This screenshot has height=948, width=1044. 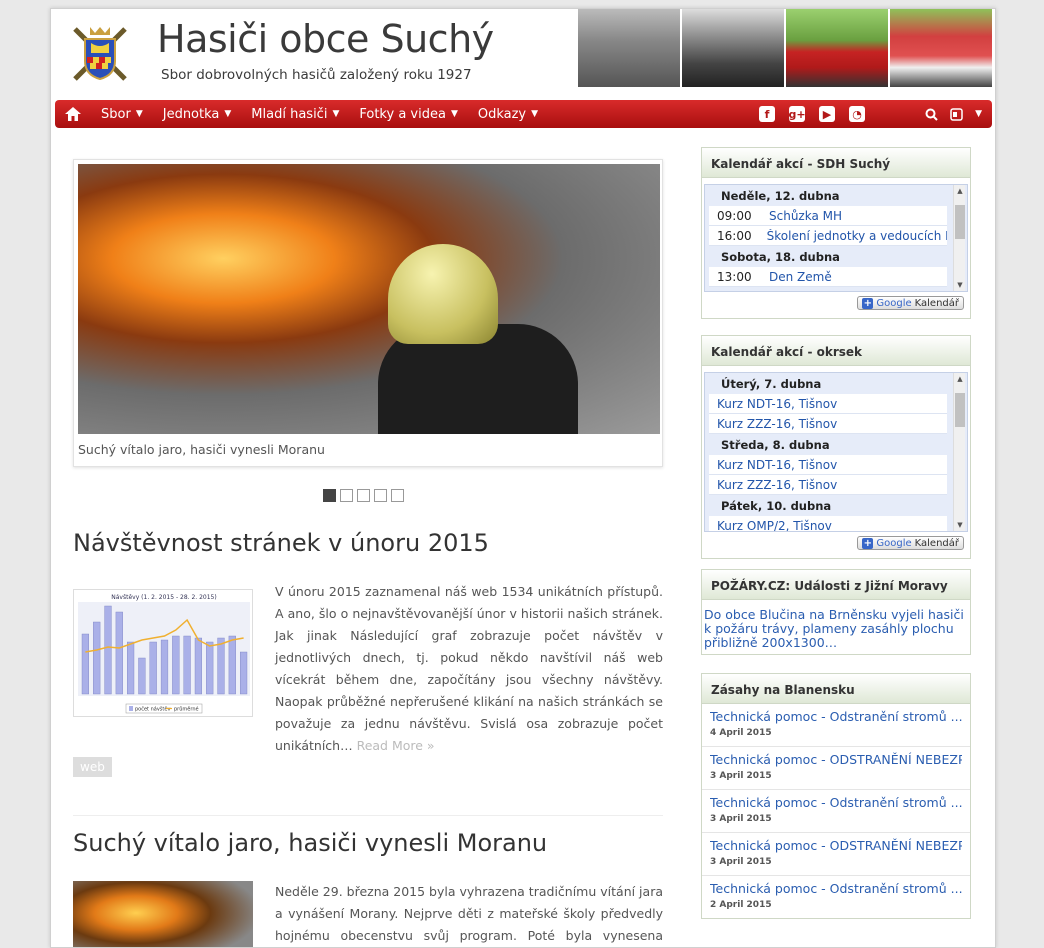 I want to click on event-name: Kurz OMP/2, Tišnov, so click(x=770, y=525).